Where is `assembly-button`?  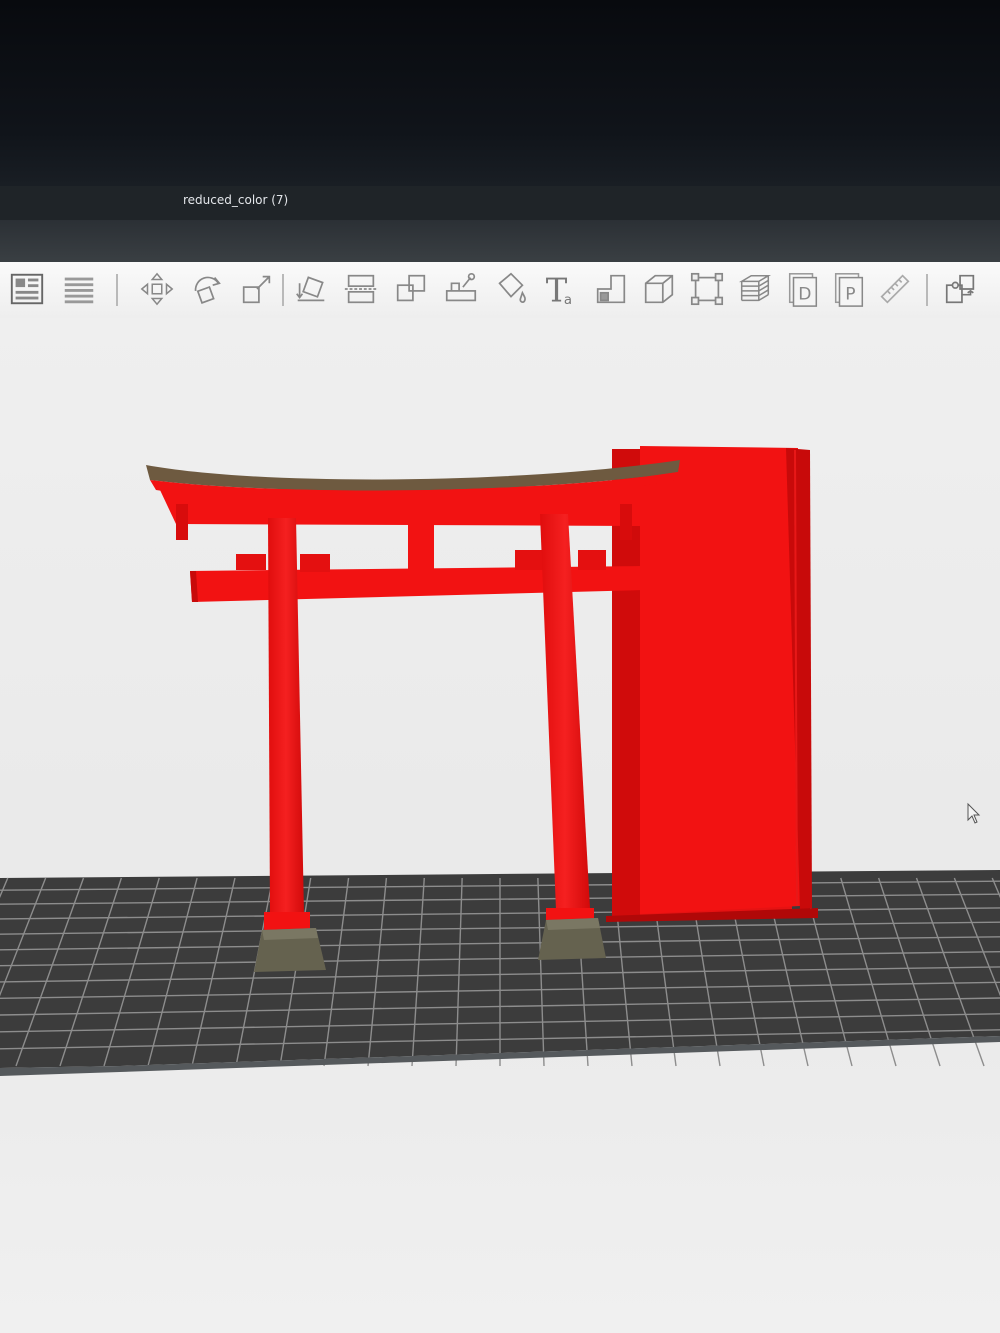 assembly-button is located at coordinates (961, 289).